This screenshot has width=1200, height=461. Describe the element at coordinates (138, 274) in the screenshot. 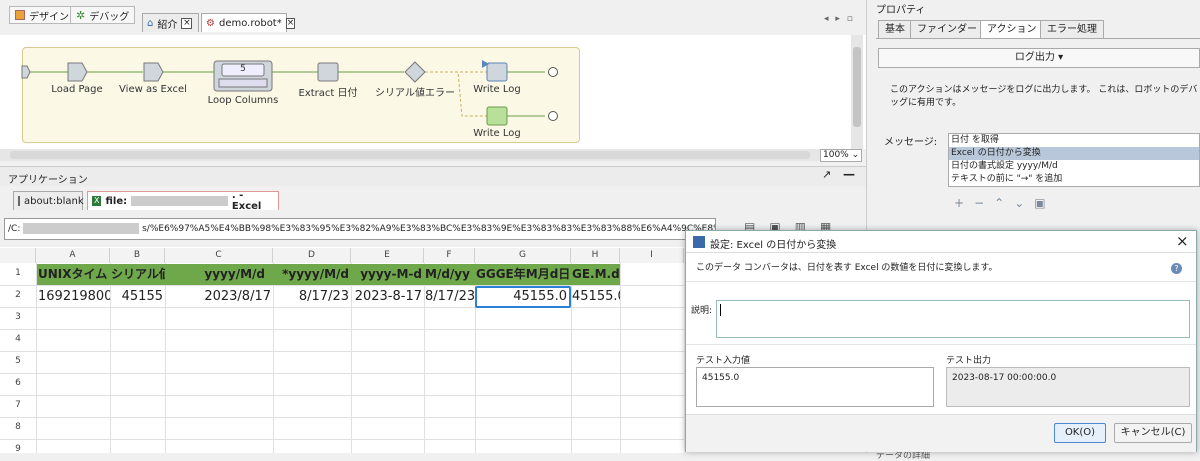

I see `cell-b1: シリアル値` at that location.